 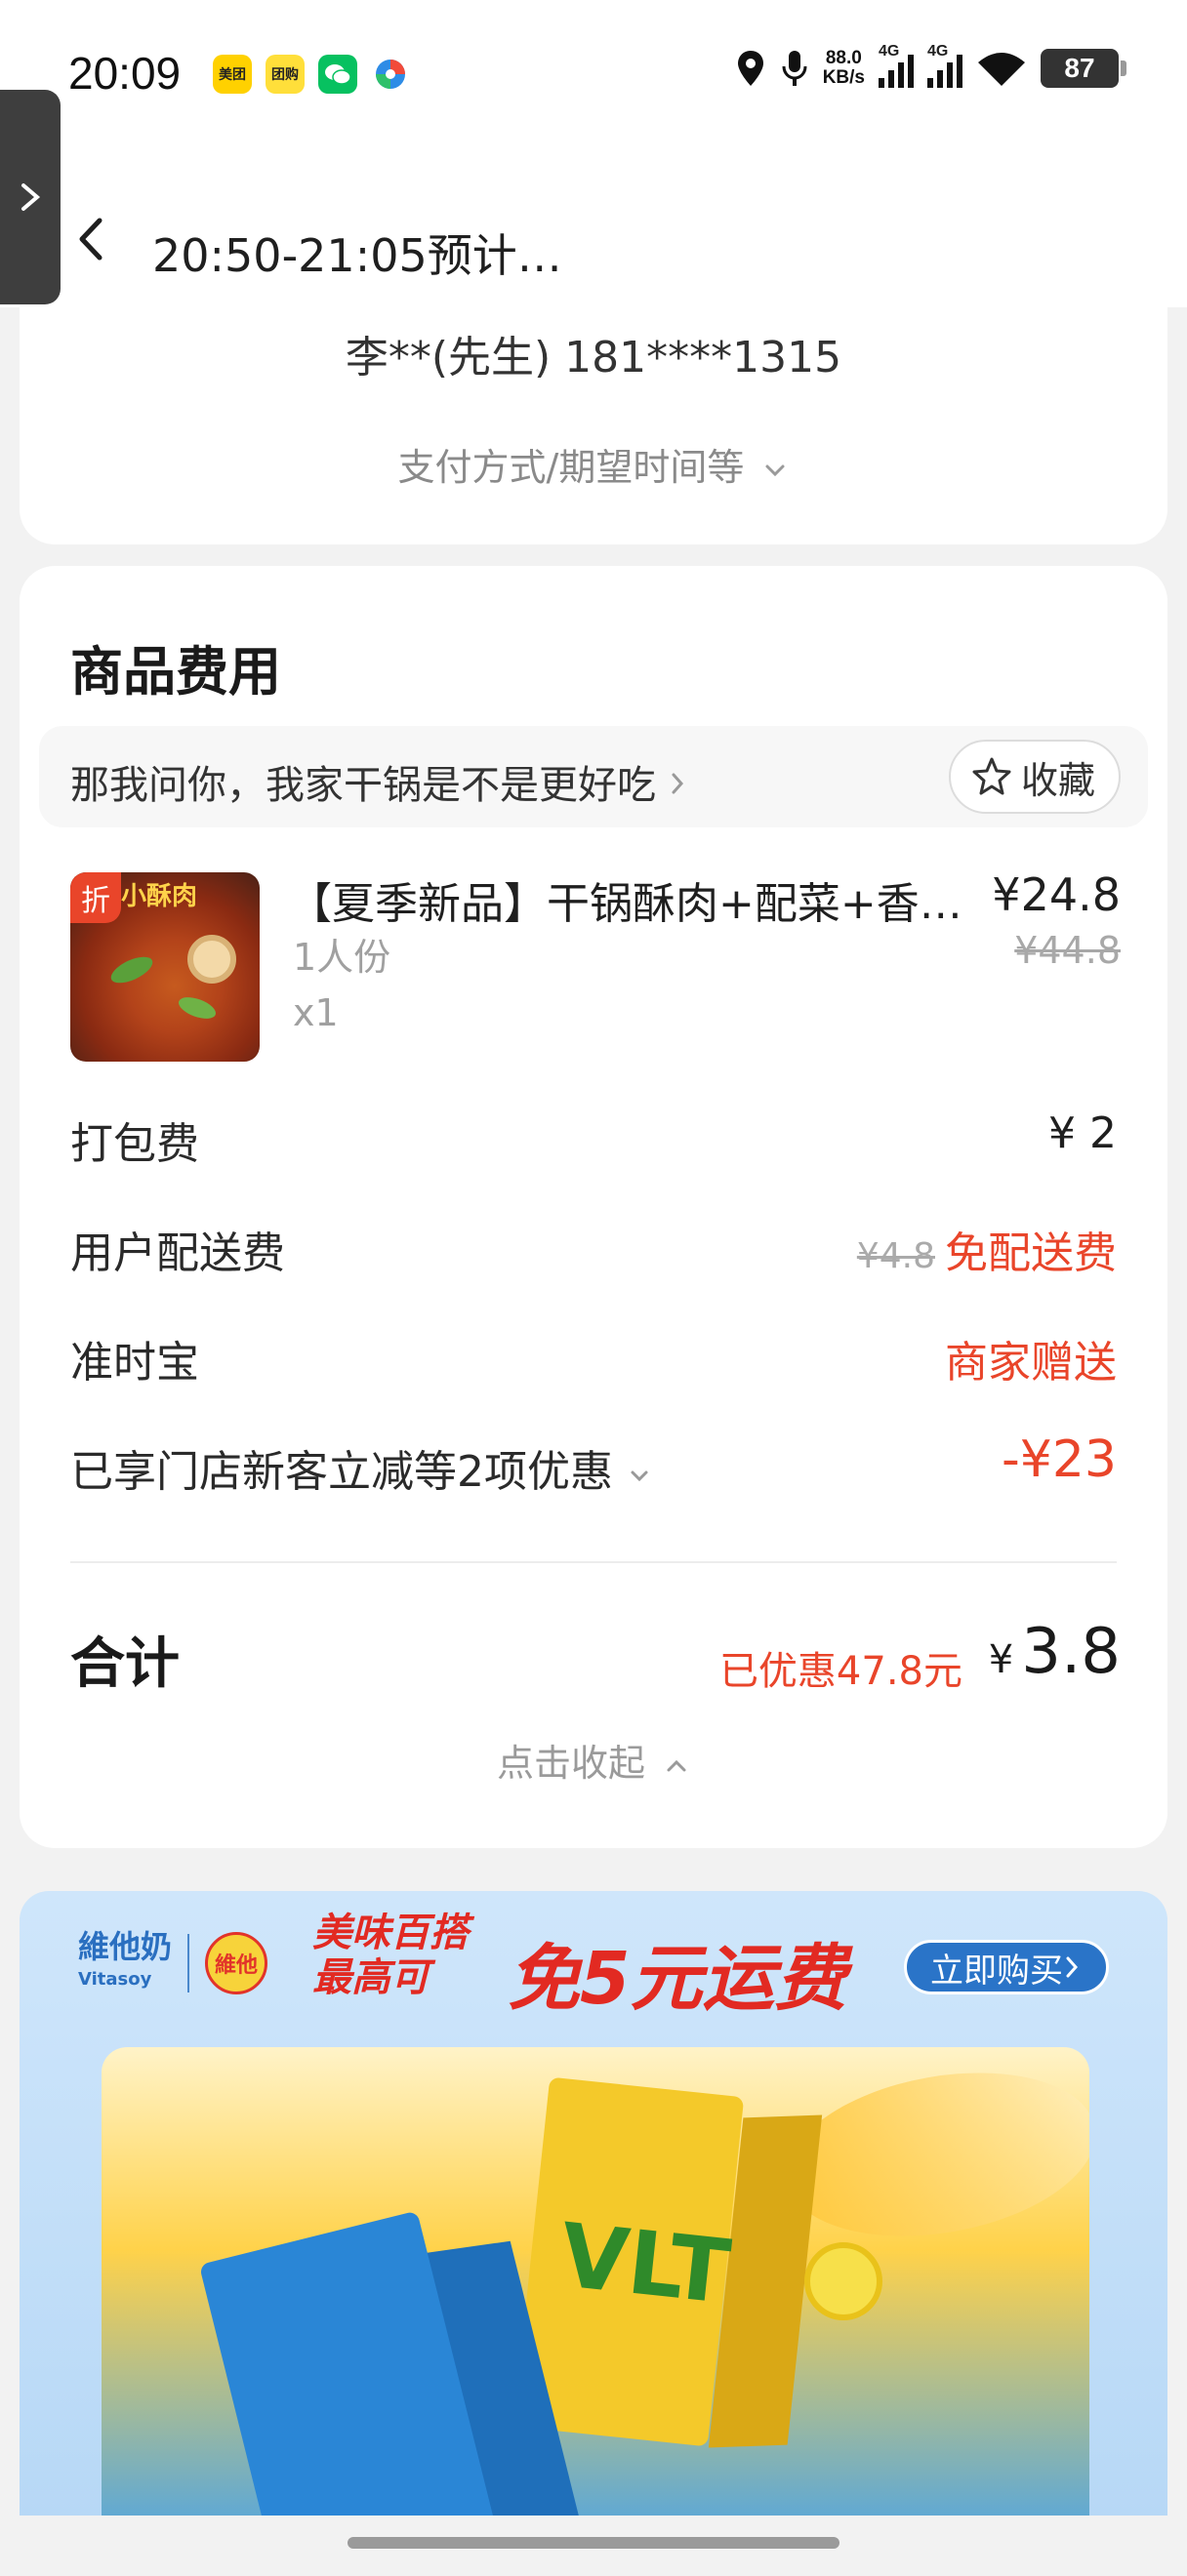 I want to click on favorite-button: 收藏, so click(x=1034, y=777).